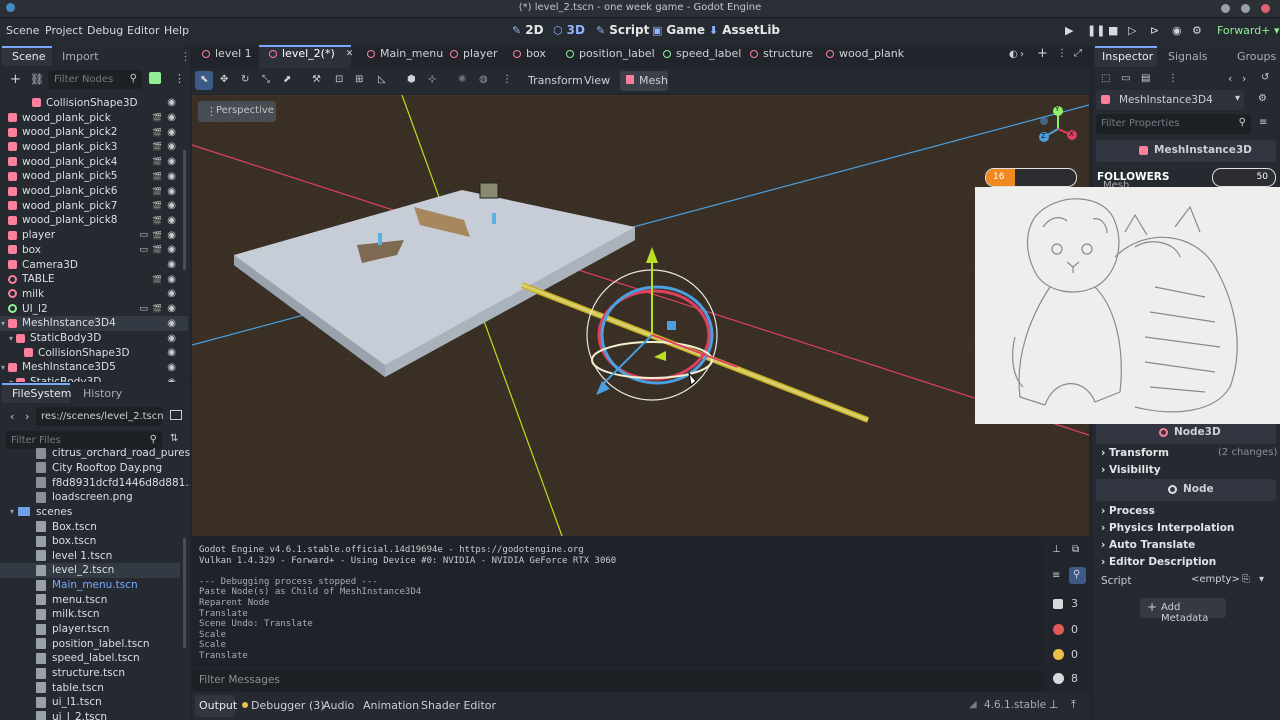  What do you see at coordinates (143, 235) in the screenshot?
I see `script-icon: ▭` at bounding box center [143, 235].